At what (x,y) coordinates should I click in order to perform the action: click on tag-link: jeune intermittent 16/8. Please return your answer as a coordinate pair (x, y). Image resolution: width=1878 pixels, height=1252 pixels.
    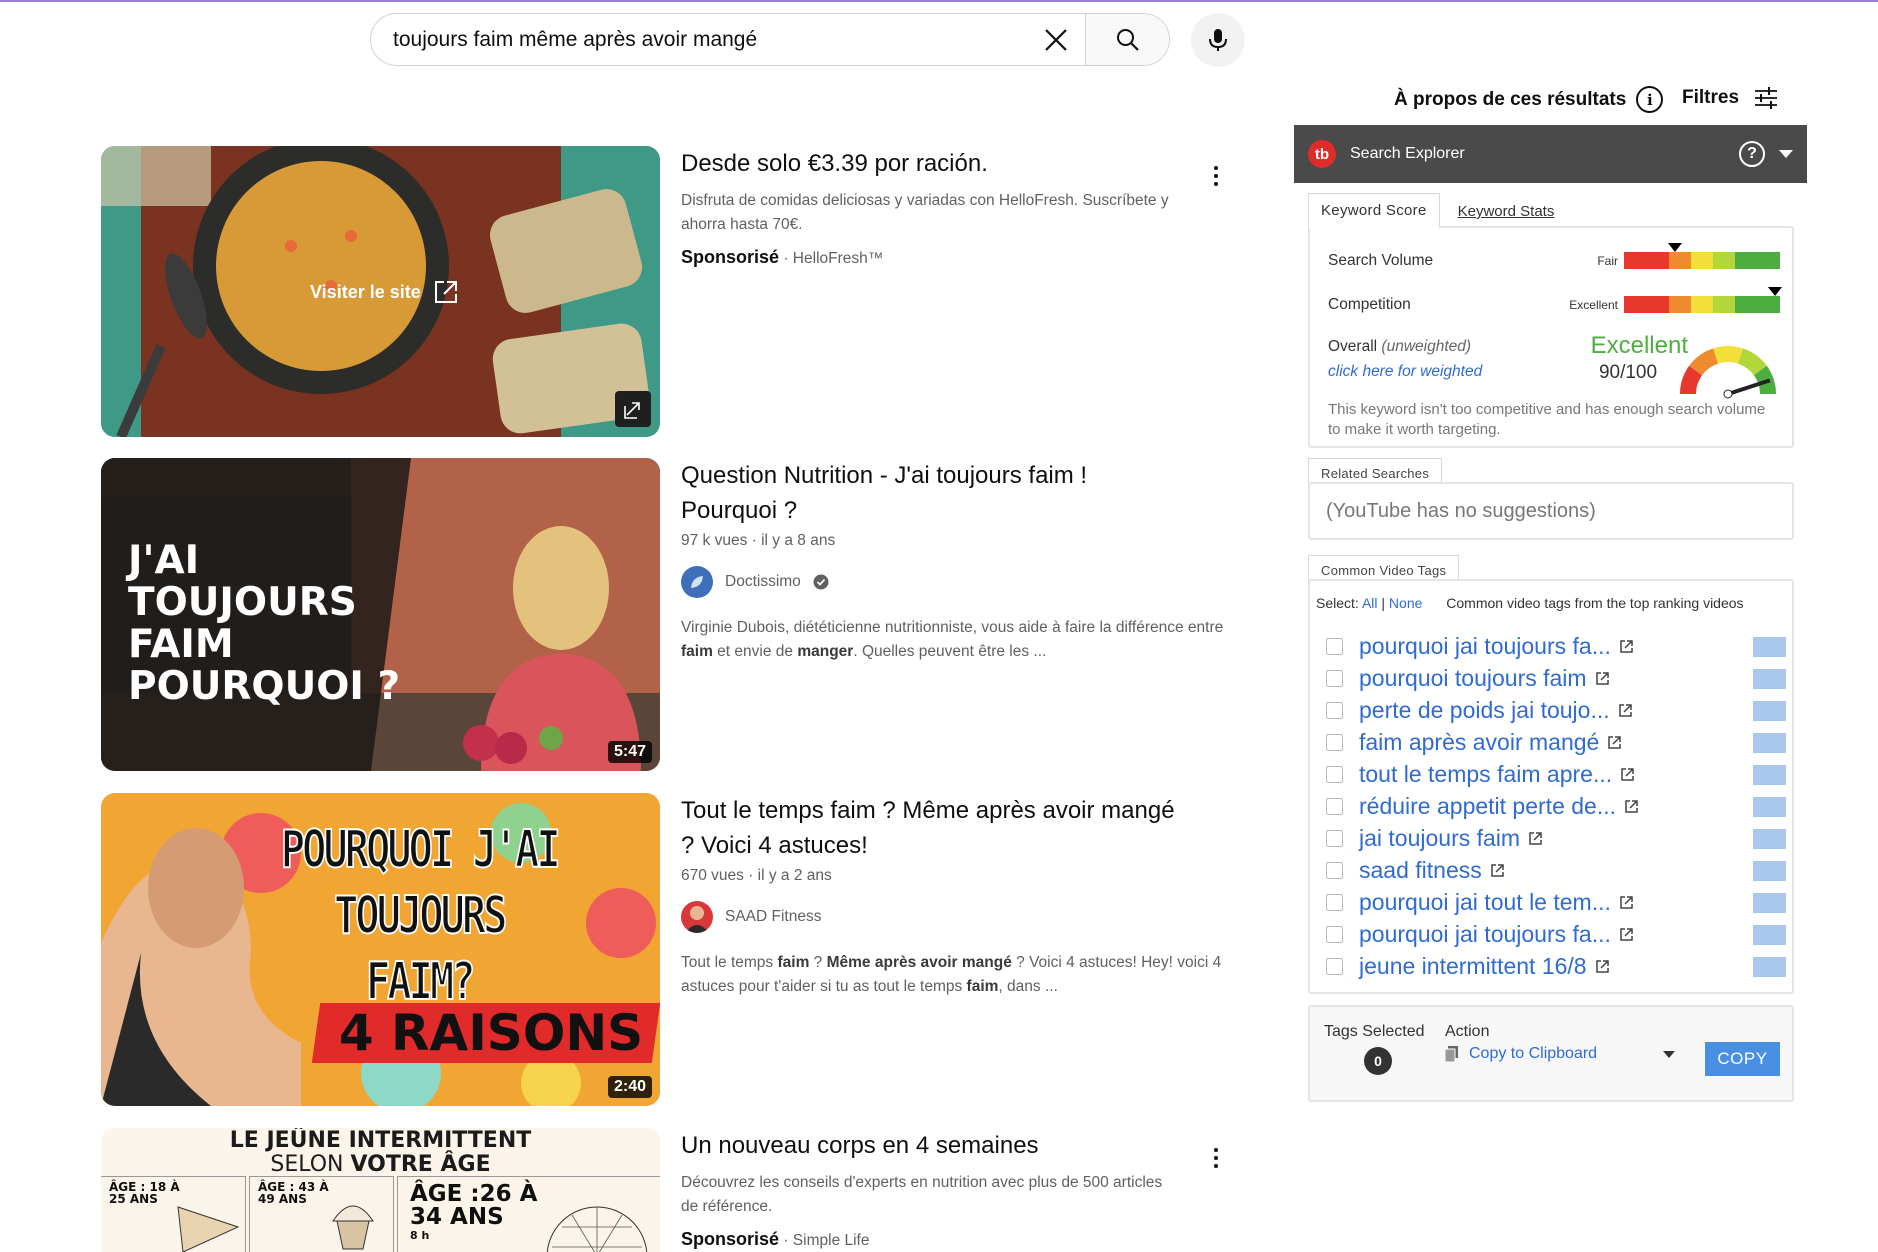
    Looking at the image, I should click on (1473, 966).